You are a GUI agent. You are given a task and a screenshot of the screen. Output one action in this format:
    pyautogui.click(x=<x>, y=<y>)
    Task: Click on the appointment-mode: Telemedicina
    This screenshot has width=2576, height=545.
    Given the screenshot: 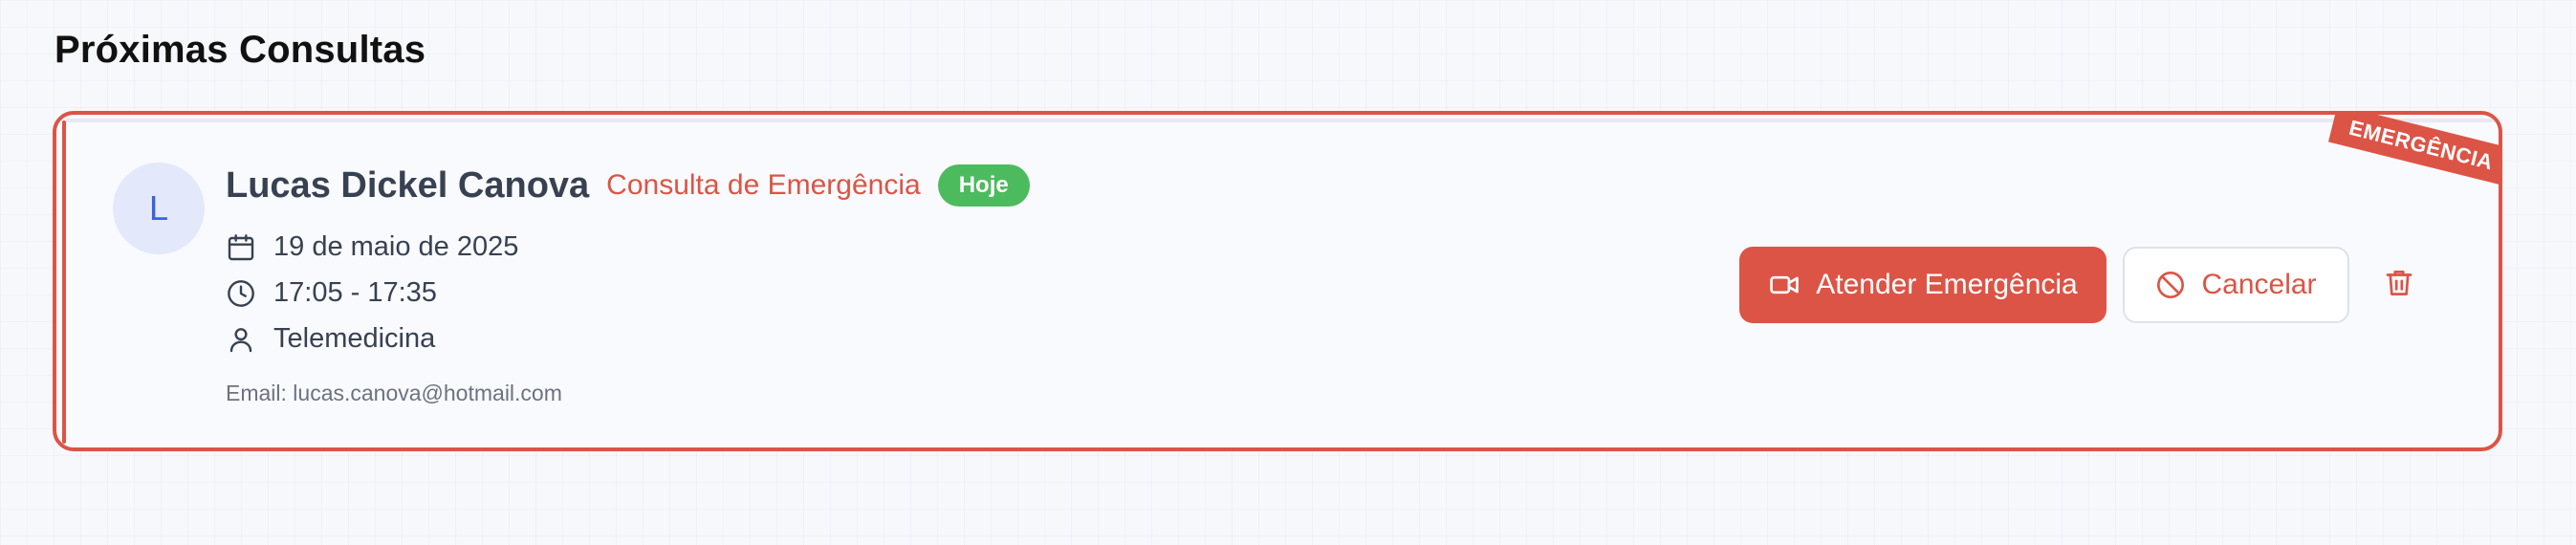 What is the action you would take?
    pyautogui.click(x=354, y=338)
    